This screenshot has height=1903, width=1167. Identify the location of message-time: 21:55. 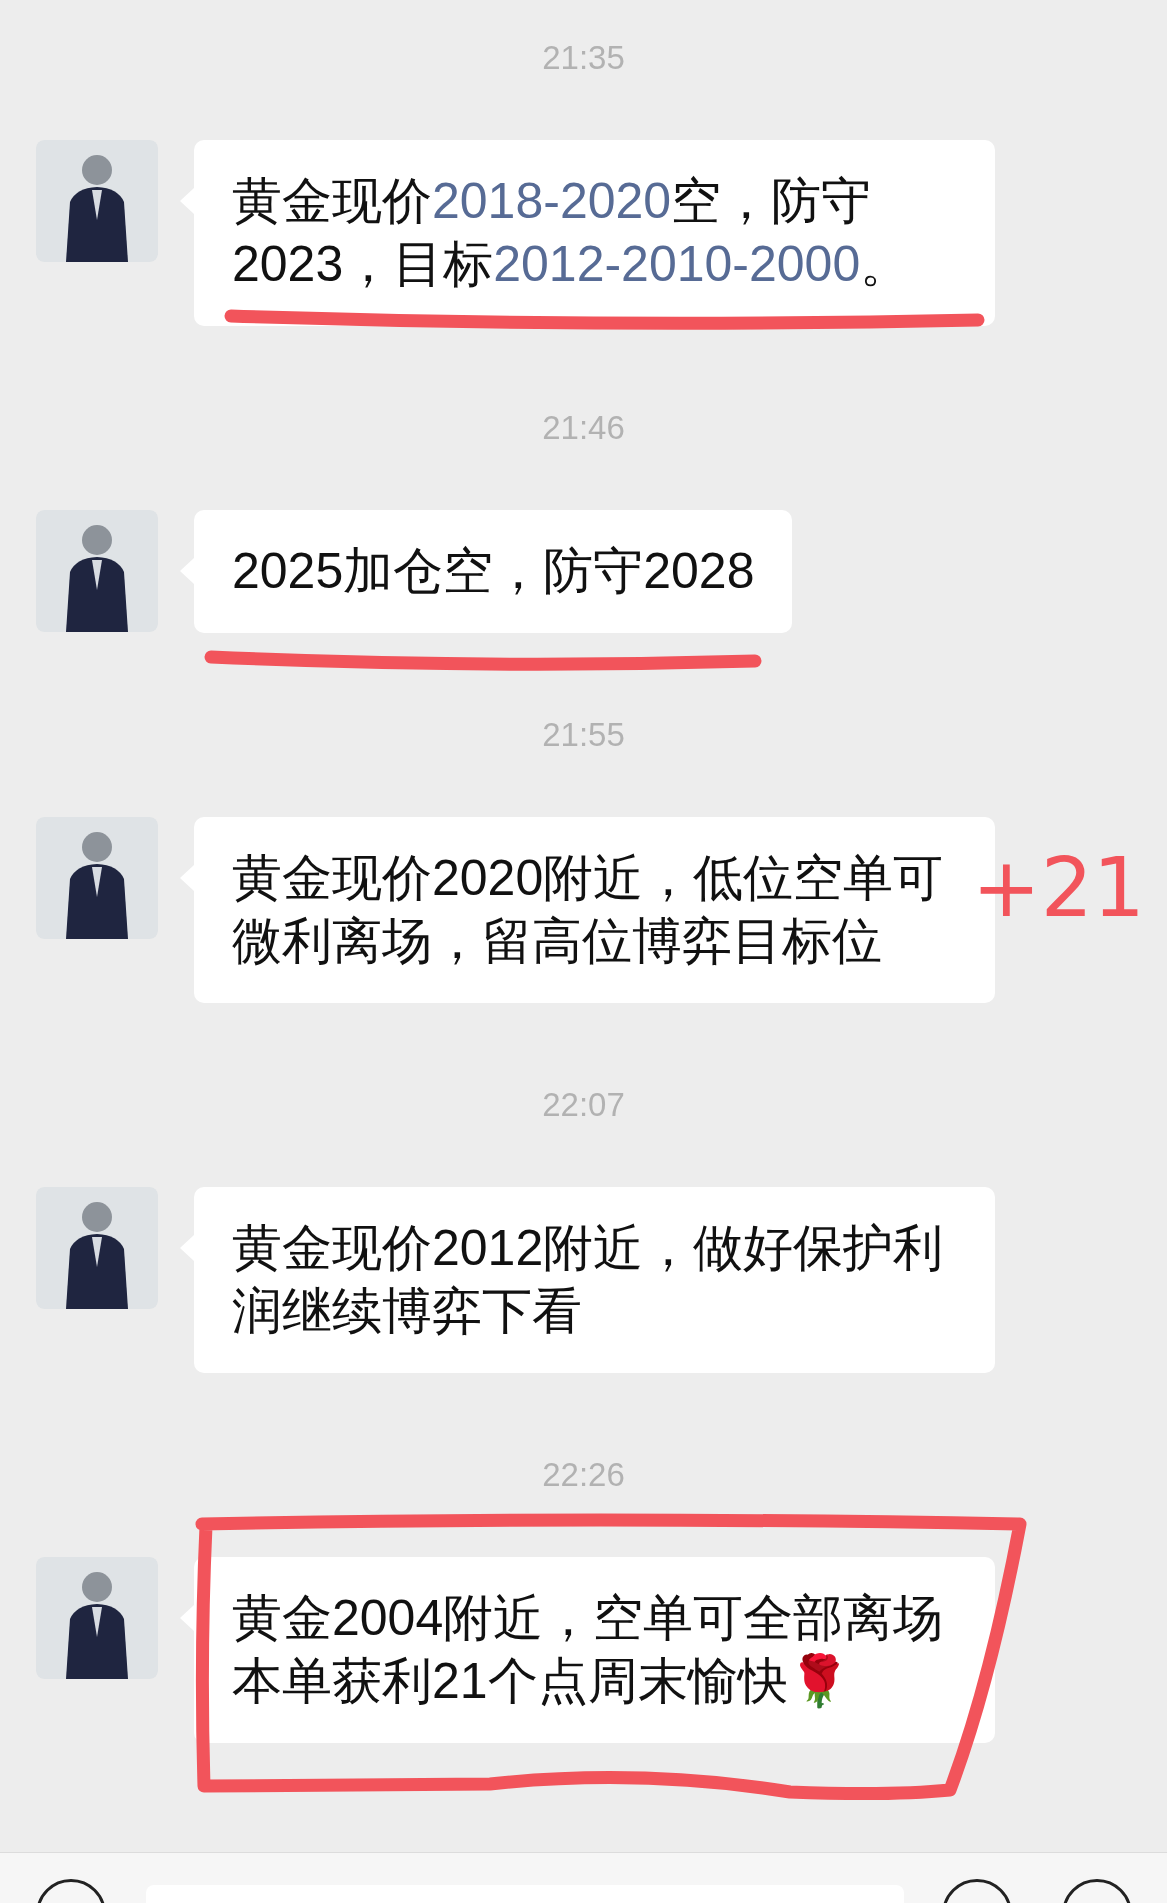
(583, 735).